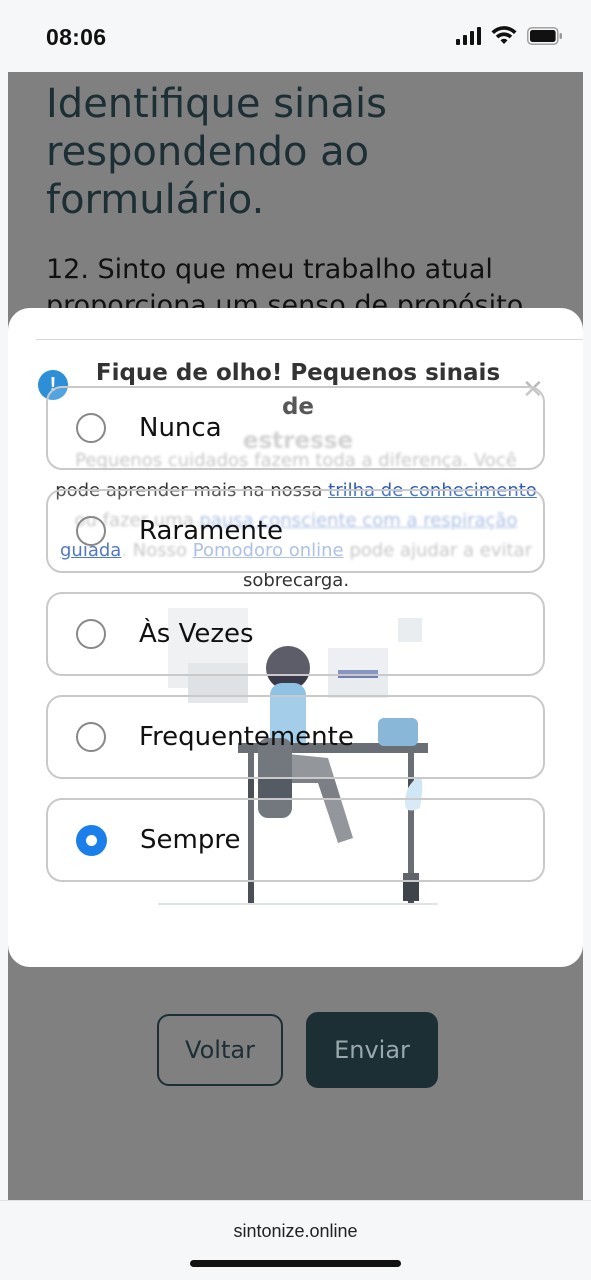 The height and width of the screenshot is (1280, 591). What do you see at coordinates (246, 737) in the screenshot?
I see `option-label: Frequentemente` at bounding box center [246, 737].